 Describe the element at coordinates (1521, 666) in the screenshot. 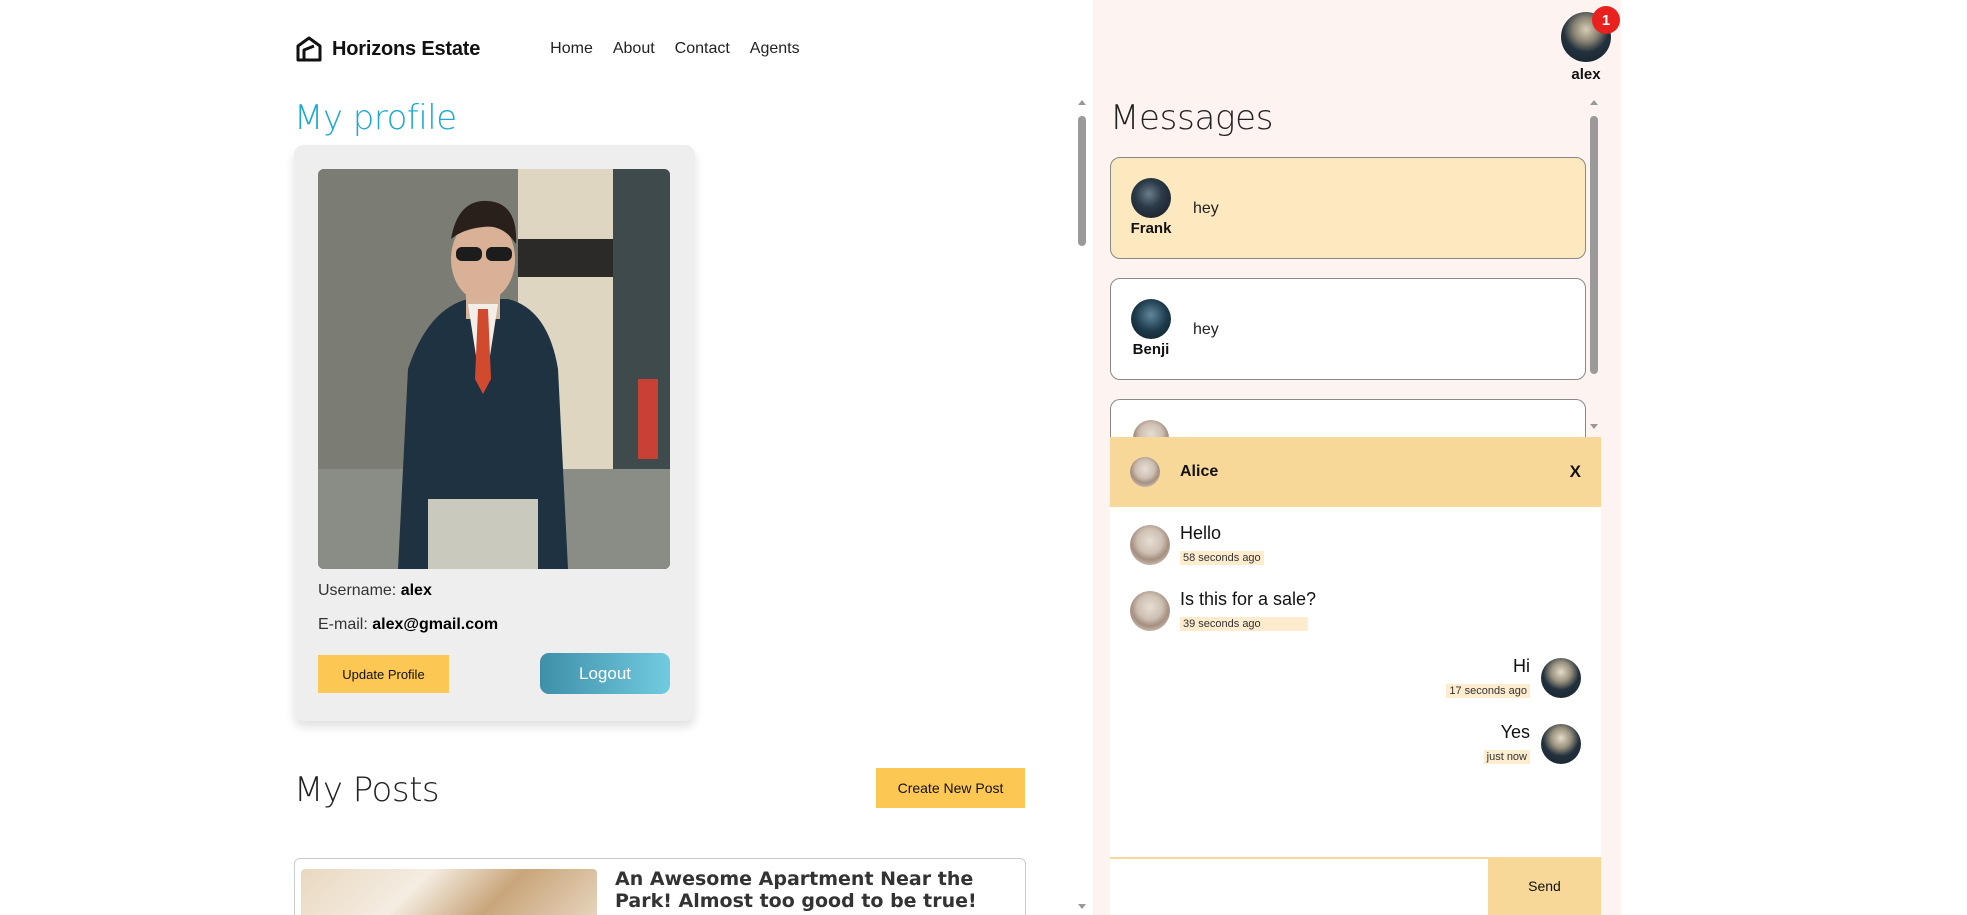

I see `message-text: Hi` at that location.